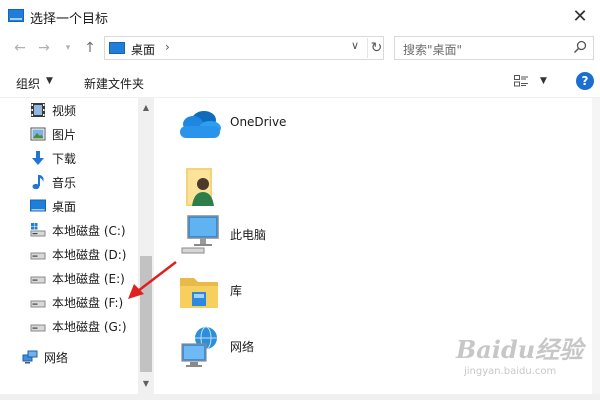  Describe the element at coordinates (16, 15) in the screenshot. I see `folder-icon` at that location.